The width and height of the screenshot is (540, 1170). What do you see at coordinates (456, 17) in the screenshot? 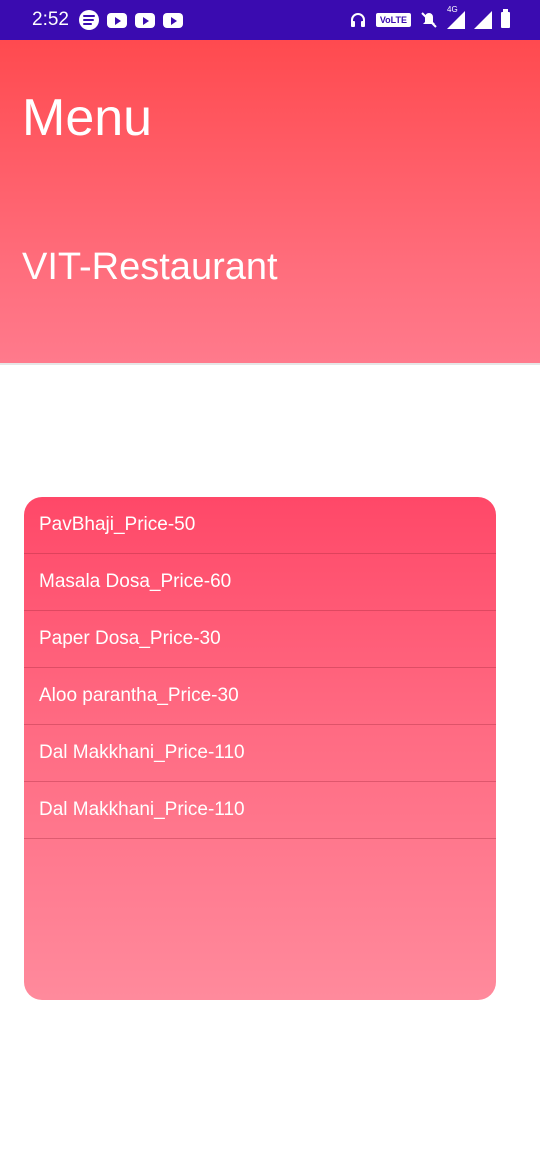
I see `signal-icon: 4G` at bounding box center [456, 17].